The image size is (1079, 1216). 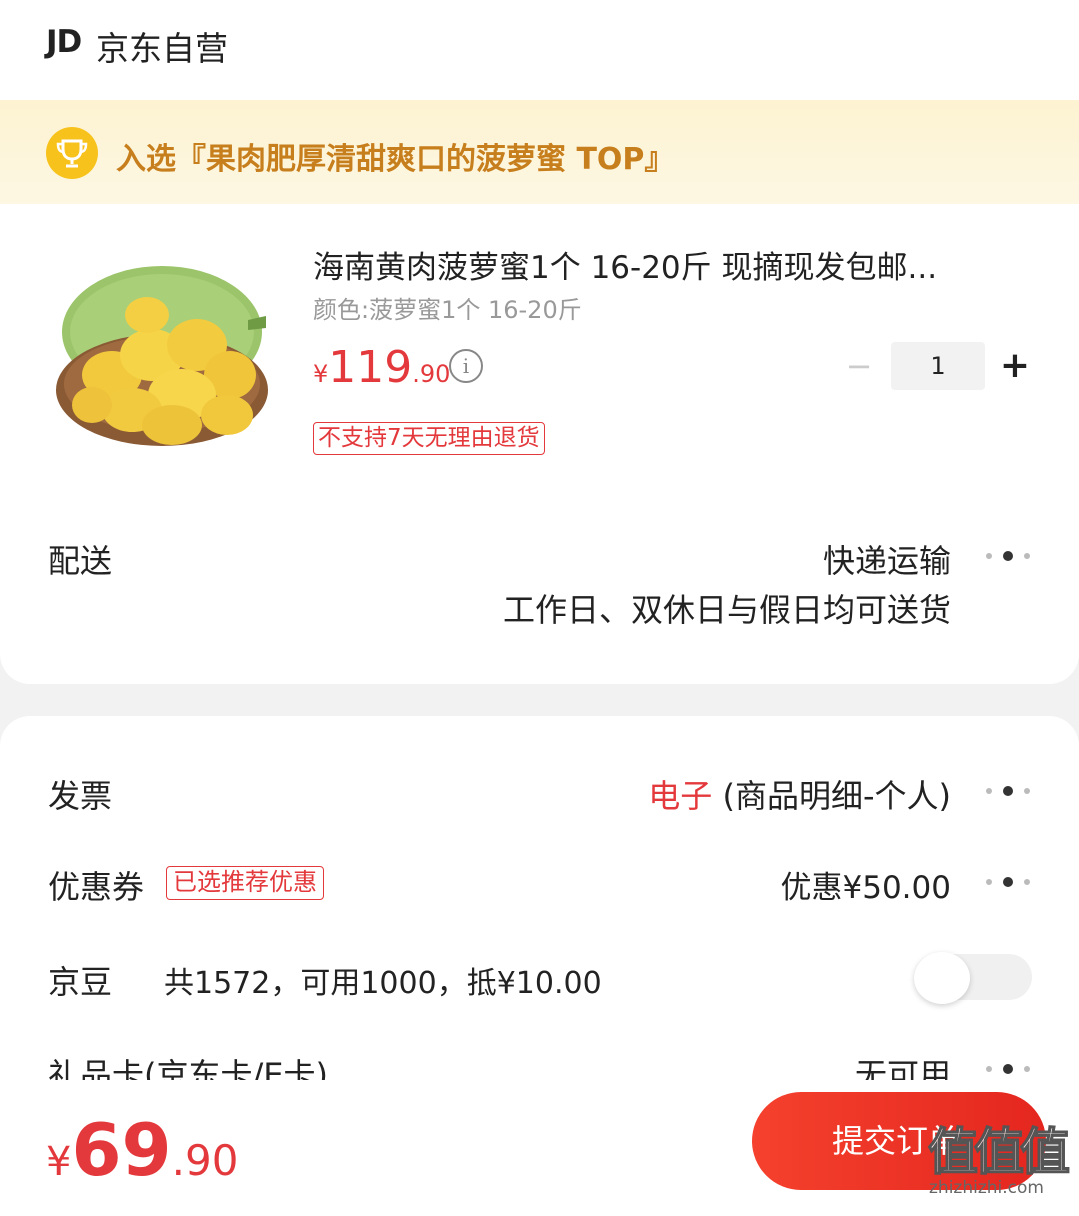 I want to click on info-icon: i, so click(x=466, y=366).